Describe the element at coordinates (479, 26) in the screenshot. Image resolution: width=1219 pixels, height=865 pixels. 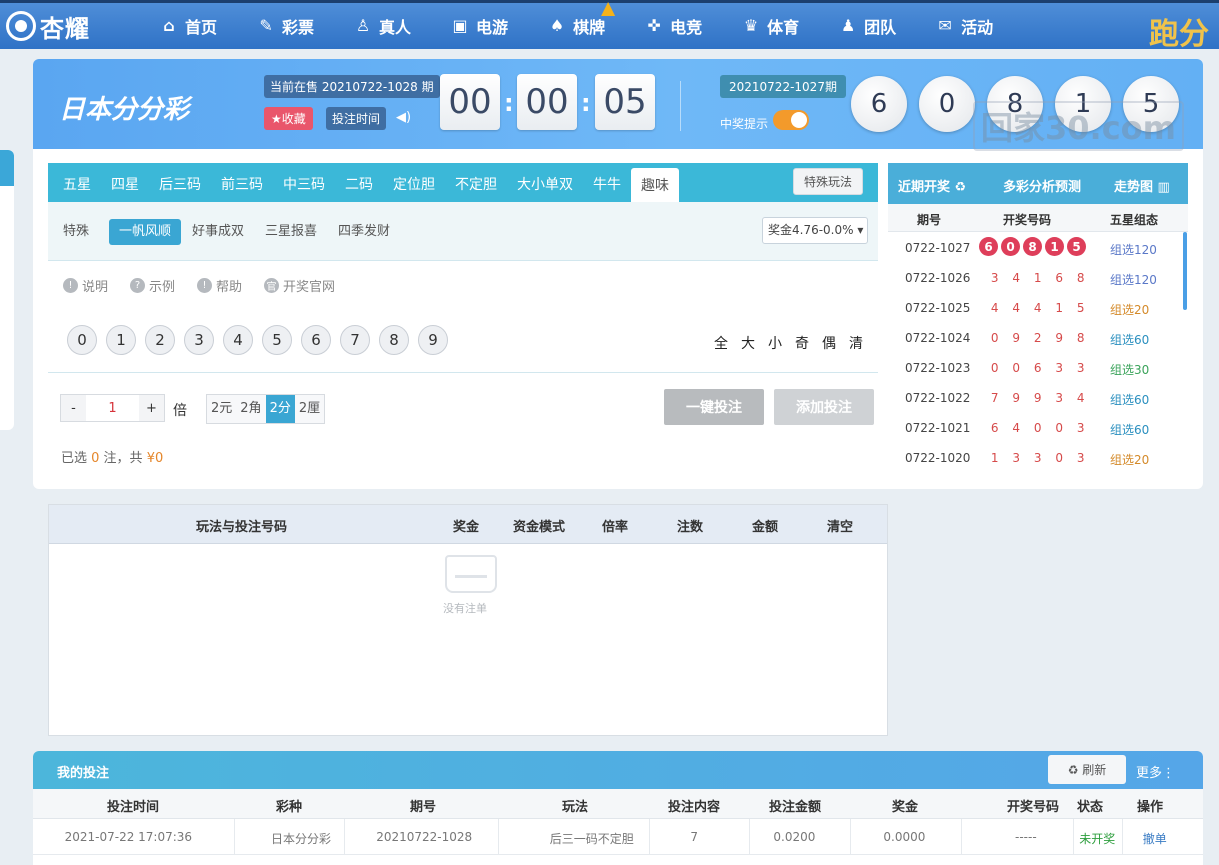
I see `nav-item: ▣ 电游` at that location.